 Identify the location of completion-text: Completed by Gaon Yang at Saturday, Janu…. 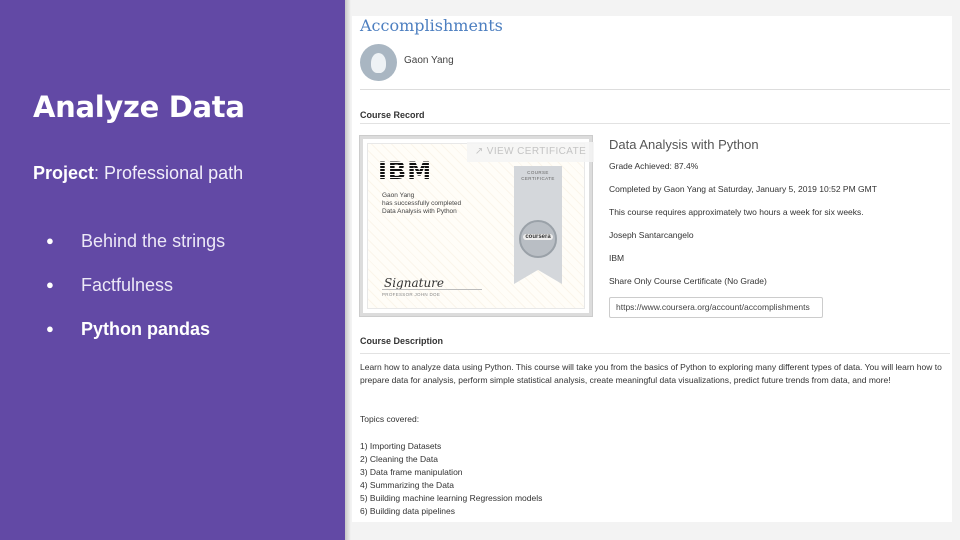
(743, 189).